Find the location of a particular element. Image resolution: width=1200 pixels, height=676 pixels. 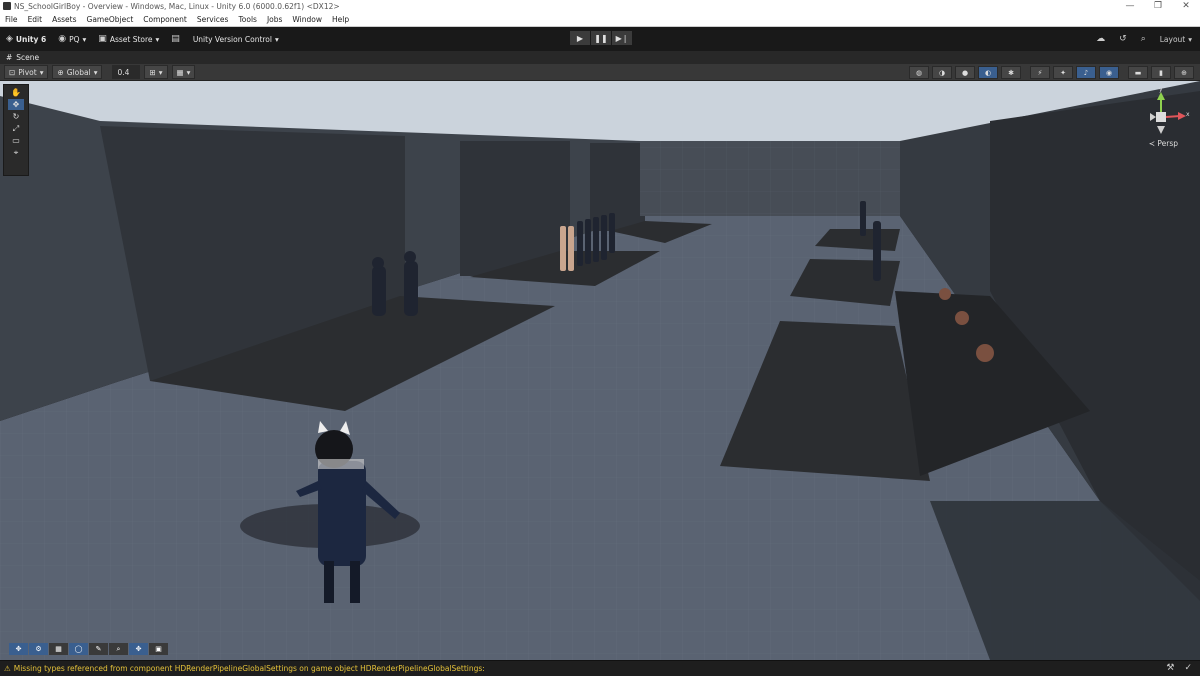

orientation-icon: ◍ is located at coordinates (919, 72).